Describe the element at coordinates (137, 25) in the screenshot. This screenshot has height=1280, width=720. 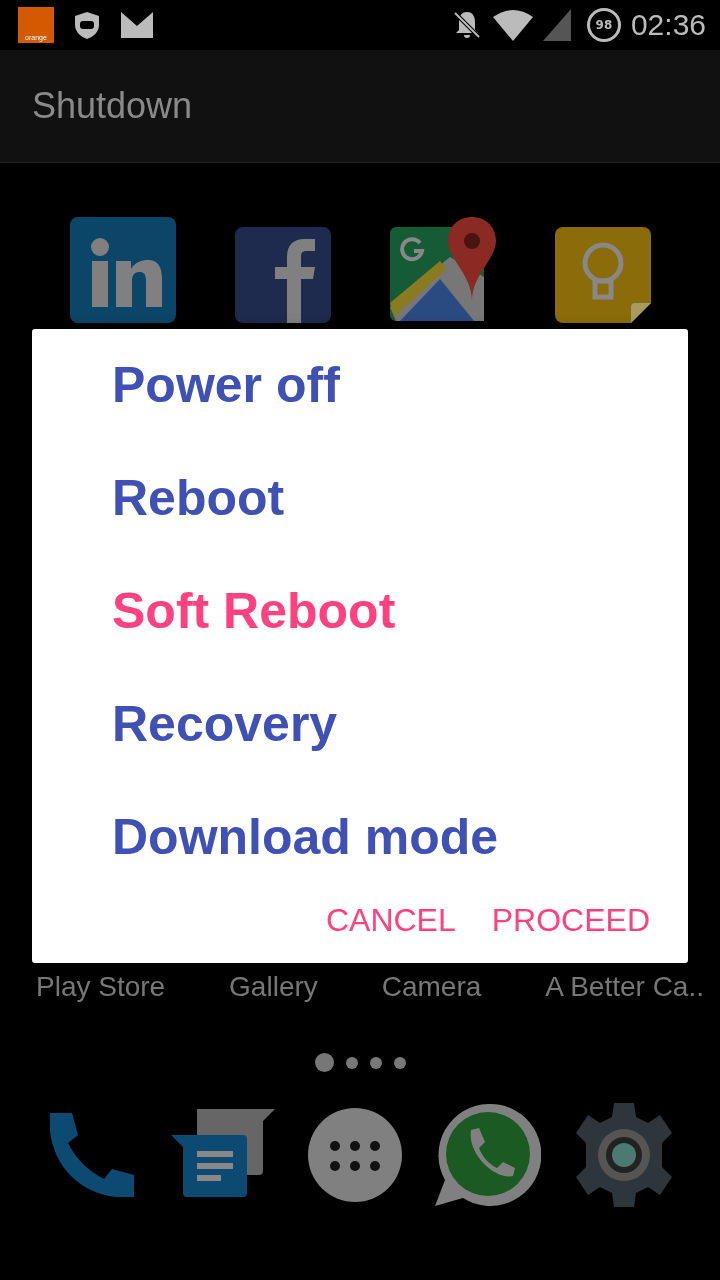
I see `mail-icon` at that location.